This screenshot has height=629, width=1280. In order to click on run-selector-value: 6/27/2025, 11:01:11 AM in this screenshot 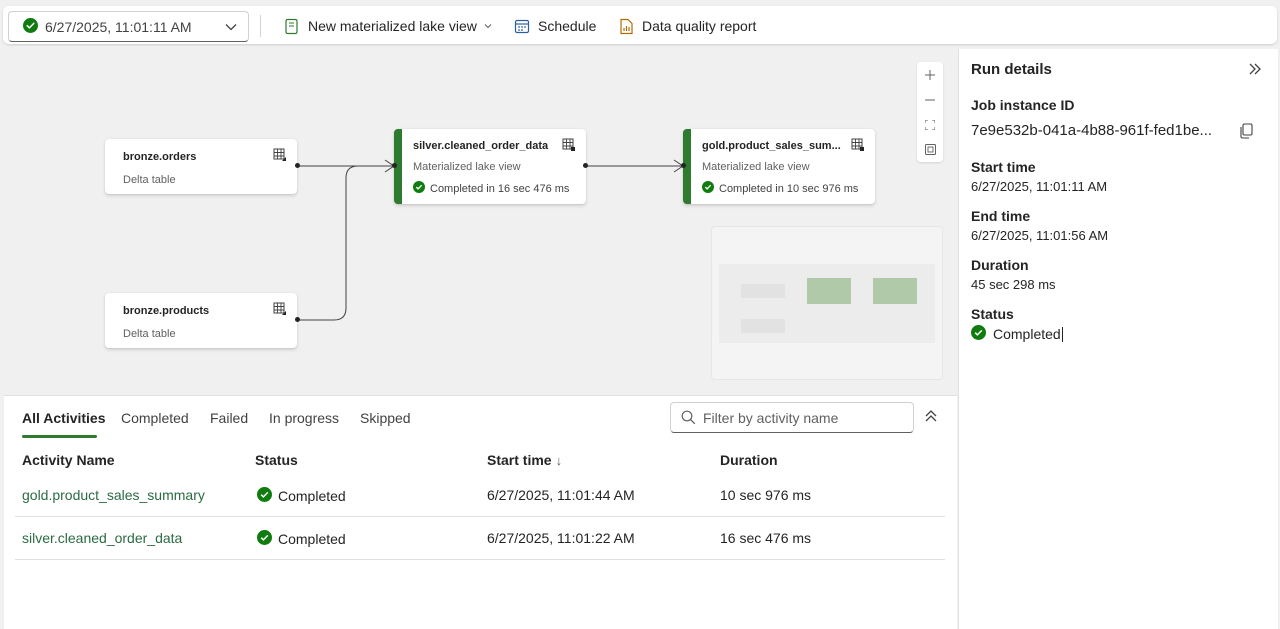, I will do `click(118, 26)`.